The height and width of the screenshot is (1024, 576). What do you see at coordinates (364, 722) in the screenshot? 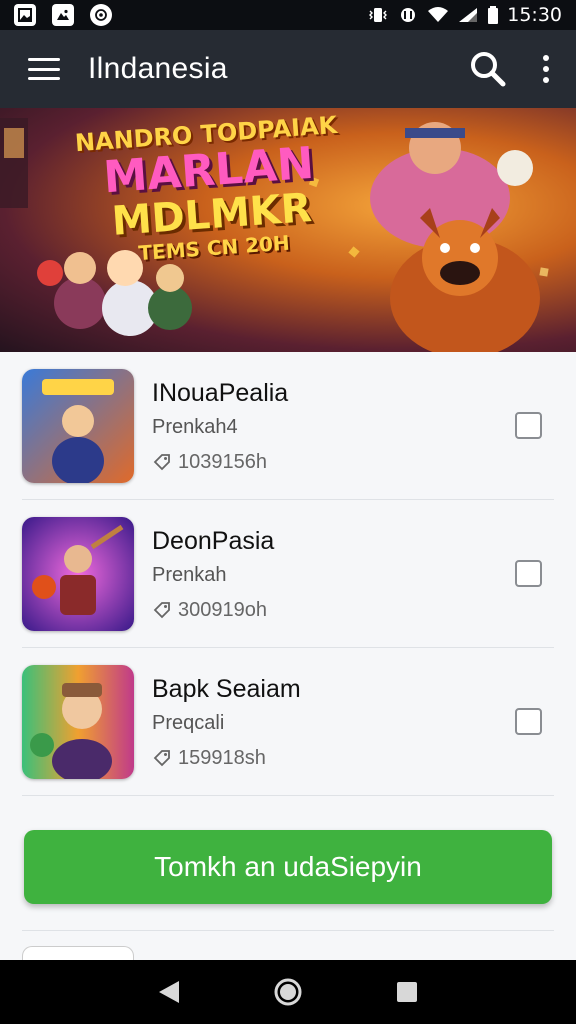
I see `item-text: Bapk Seaiam Preqcali 159918sh` at bounding box center [364, 722].